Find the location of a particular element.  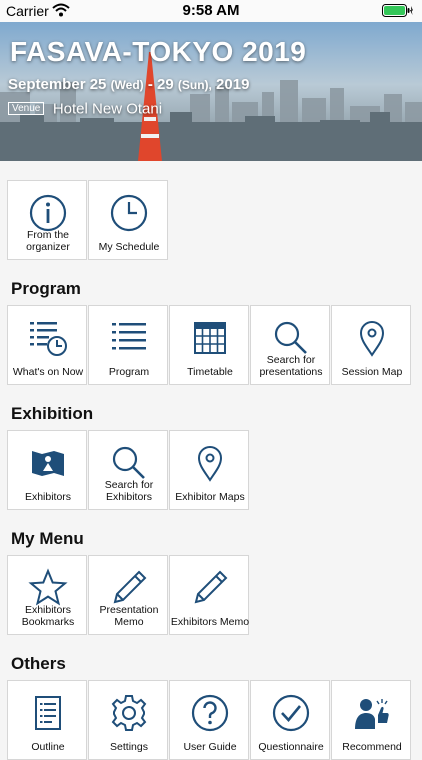

date-start: September 25 is located at coordinates (57, 84).